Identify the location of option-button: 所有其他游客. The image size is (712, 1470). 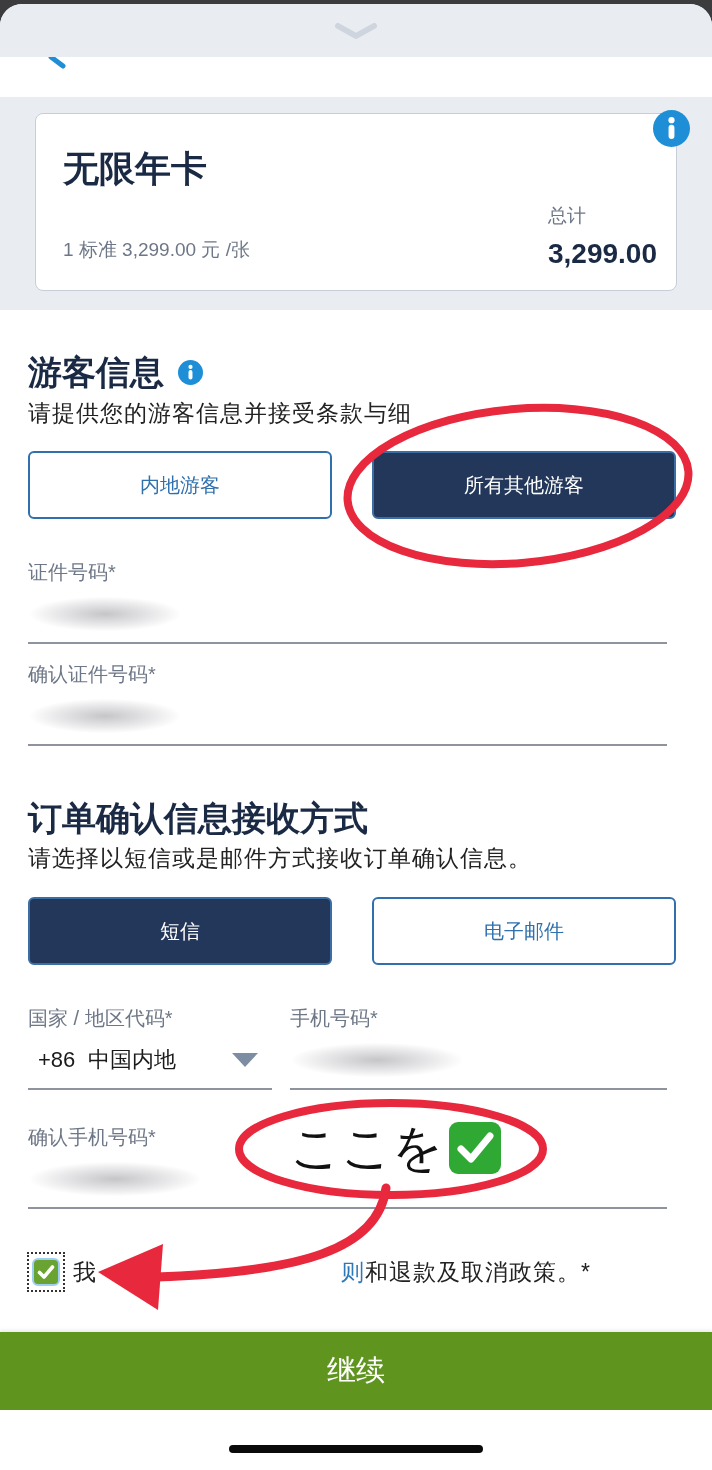
(524, 485).